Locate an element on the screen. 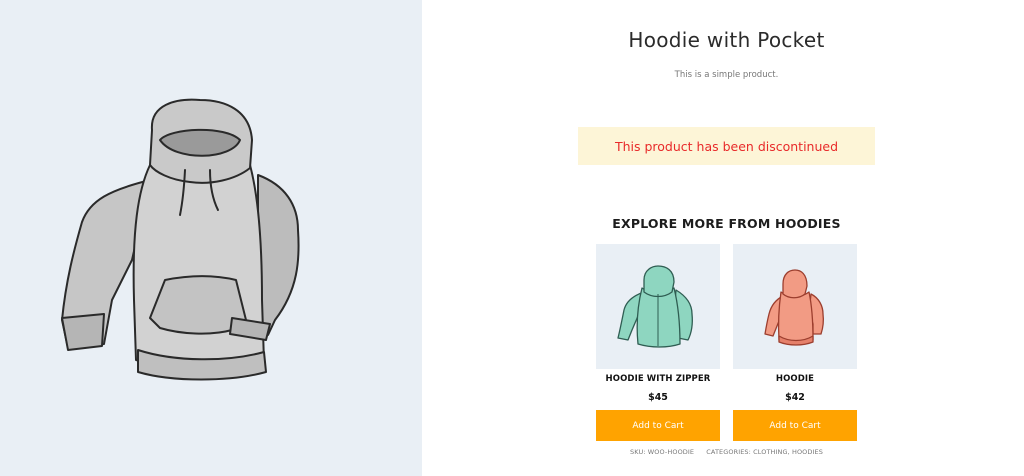 Image resolution: width=1024 pixels, height=476 pixels. related-product-card: HOODIE WITH ZIPPER $45 Add to Cart is located at coordinates (658, 342).